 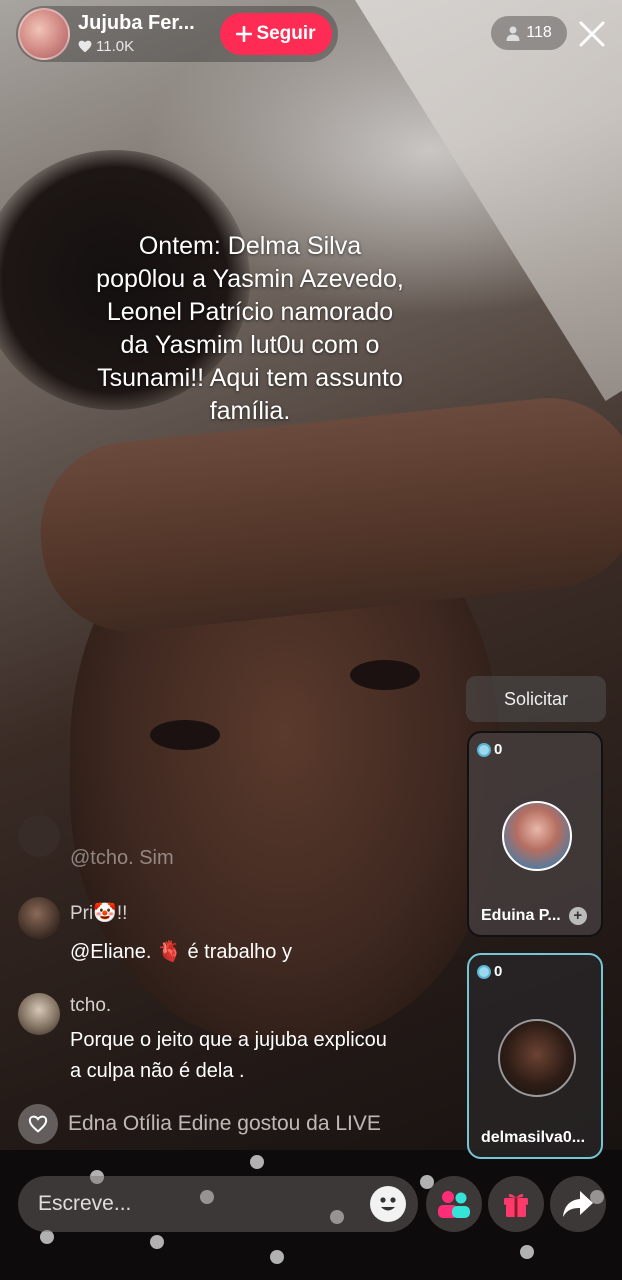 I want to click on guest-card: 0 Eduina P... +, so click(x=535, y=834).